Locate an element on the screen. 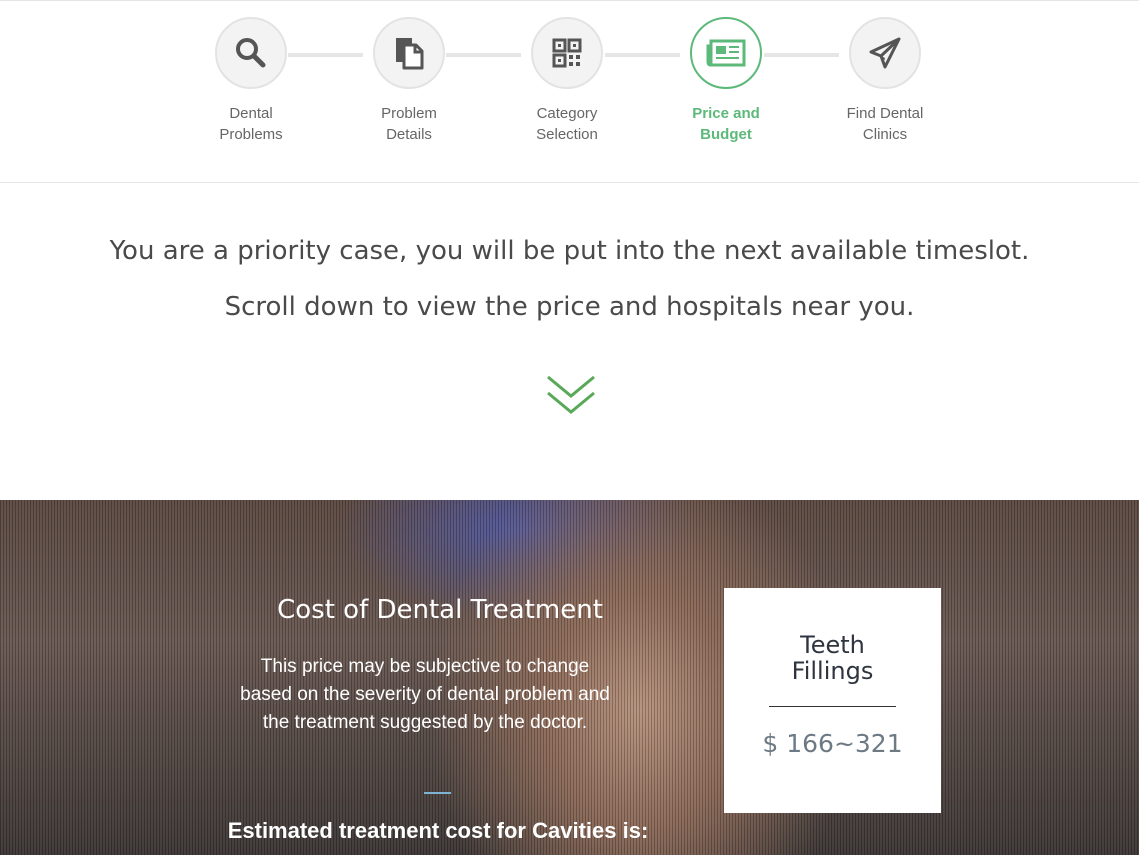  search-icon is located at coordinates (251, 53).